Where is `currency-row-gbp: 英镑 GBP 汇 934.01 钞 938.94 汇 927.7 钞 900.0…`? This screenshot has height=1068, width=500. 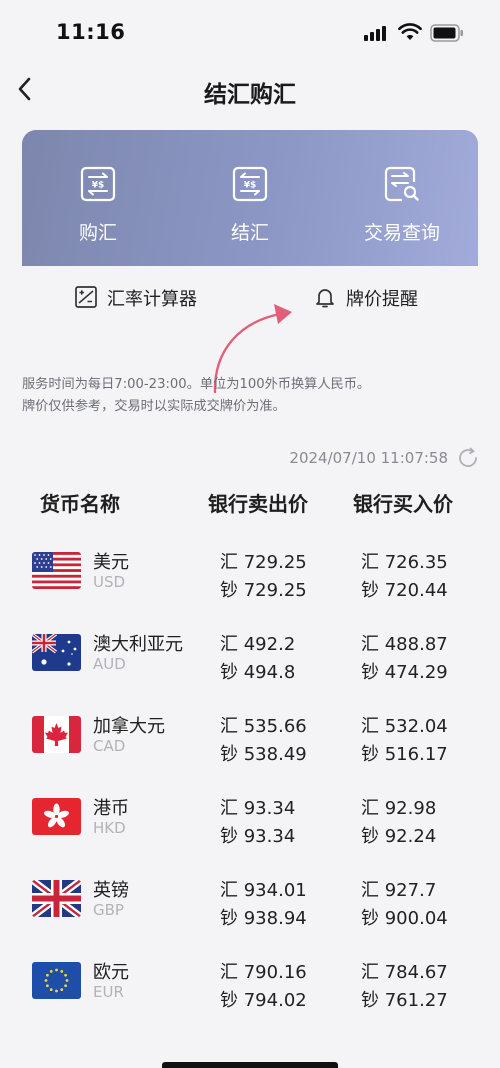 currency-row-gbp: 英镑 GBP 汇 934.01 钞 938.94 汇 927.7 钞 900.0… is located at coordinates (250, 909).